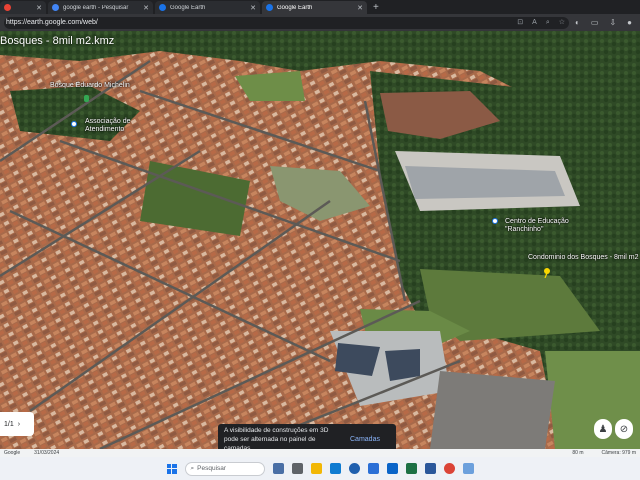 The image size is (640, 480). I want to click on camera-altitude: Câmera: 979 m, so click(618, 453).